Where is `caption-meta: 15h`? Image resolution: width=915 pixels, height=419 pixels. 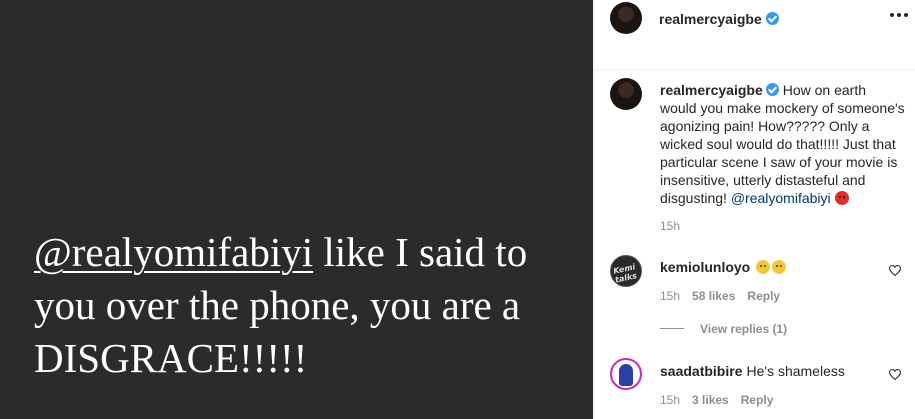
caption-meta: 15h is located at coordinates (670, 226).